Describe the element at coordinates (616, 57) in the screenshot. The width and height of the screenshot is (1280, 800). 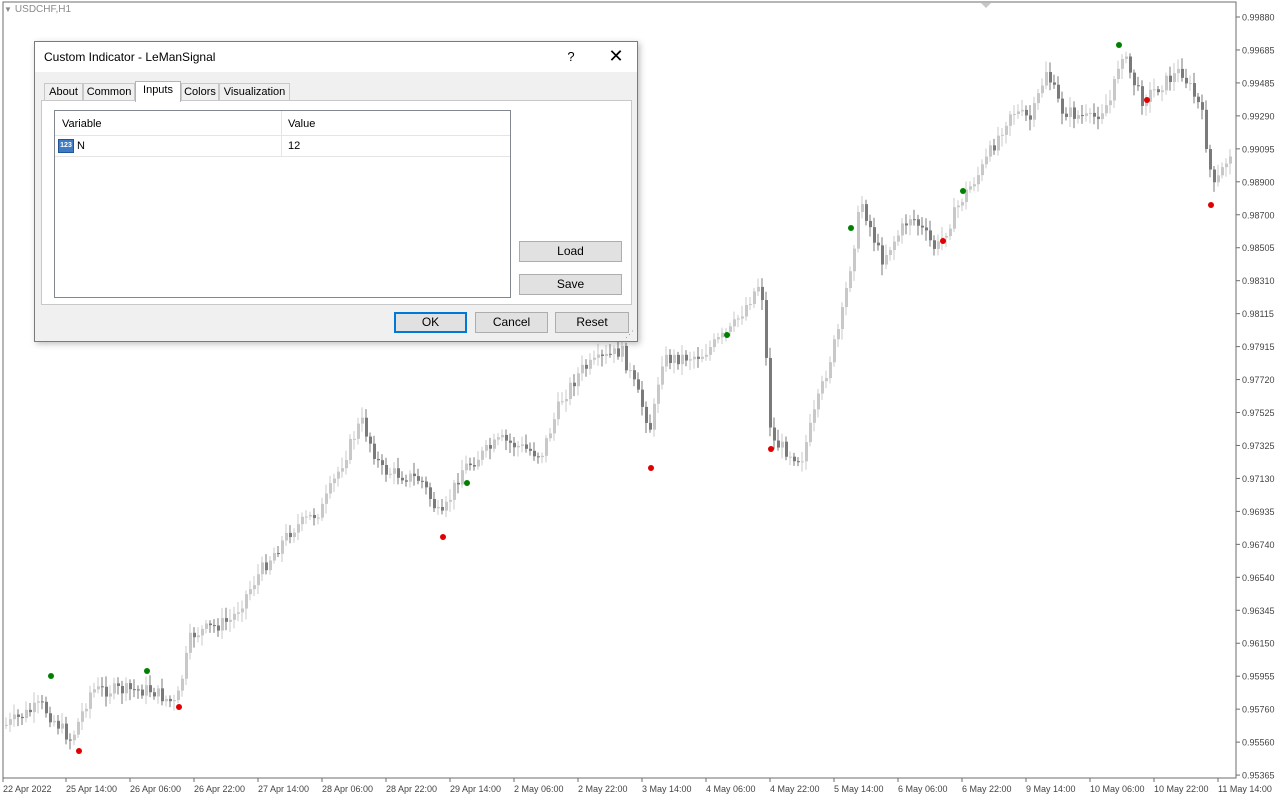
I see `close-button: ✕` at that location.